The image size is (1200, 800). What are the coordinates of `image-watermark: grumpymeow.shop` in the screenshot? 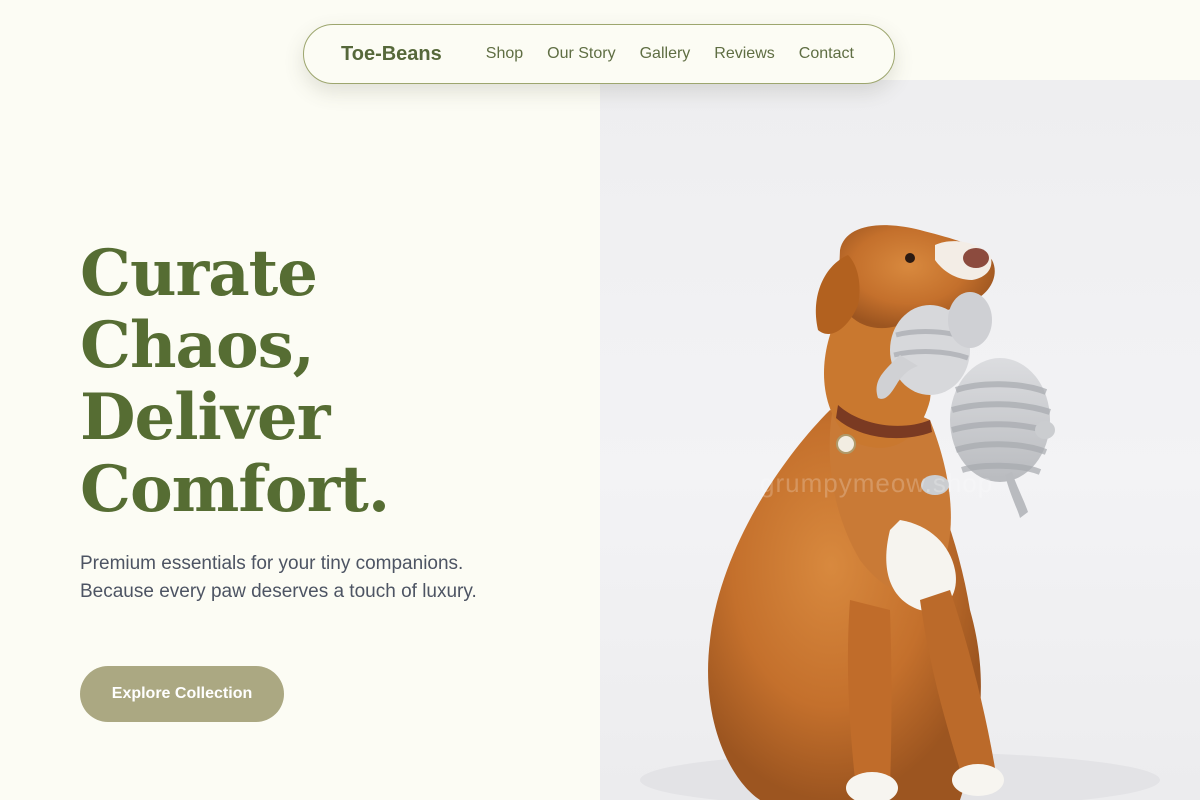 It's located at (877, 483).